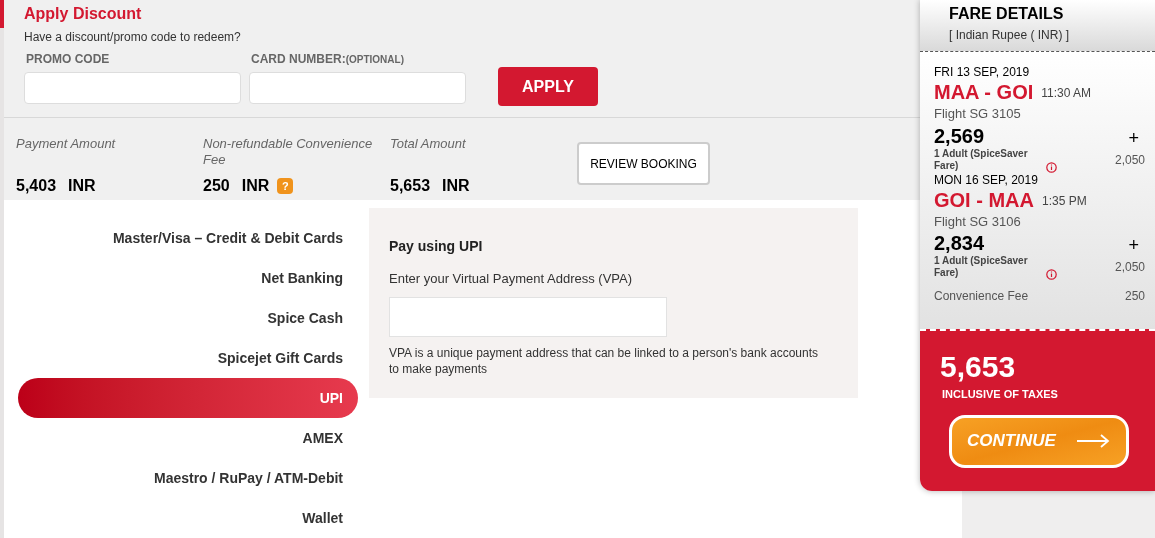 Image resolution: width=1155 pixels, height=538 pixels. Describe the element at coordinates (984, 92) in the screenshot. I see `route: MAA - GOI` at that location.